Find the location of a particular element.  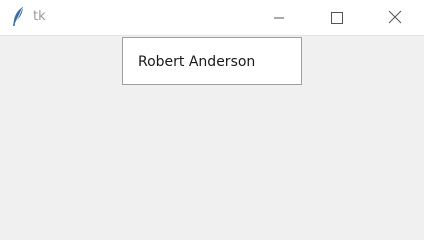

minimize-button is located at coordinates (279, 18).